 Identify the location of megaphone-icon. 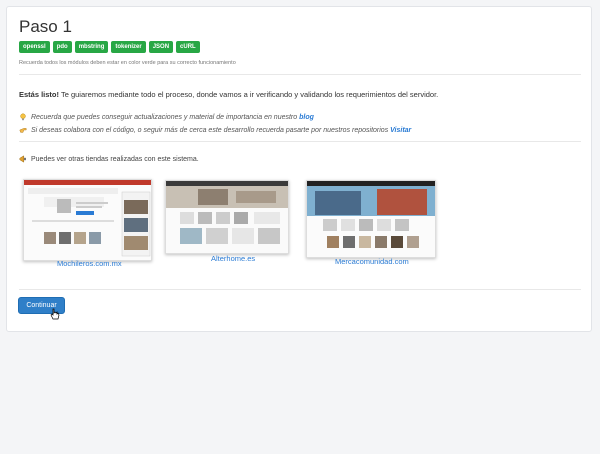
(22, 159).